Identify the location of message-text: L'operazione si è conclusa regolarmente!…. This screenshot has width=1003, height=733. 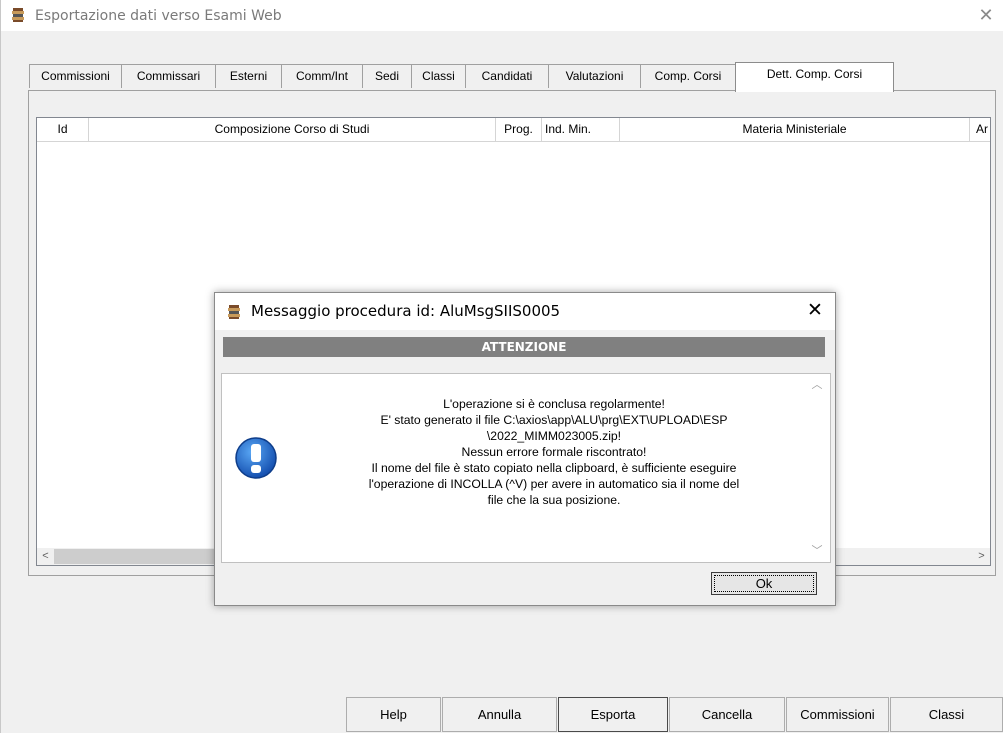
(554, 452).